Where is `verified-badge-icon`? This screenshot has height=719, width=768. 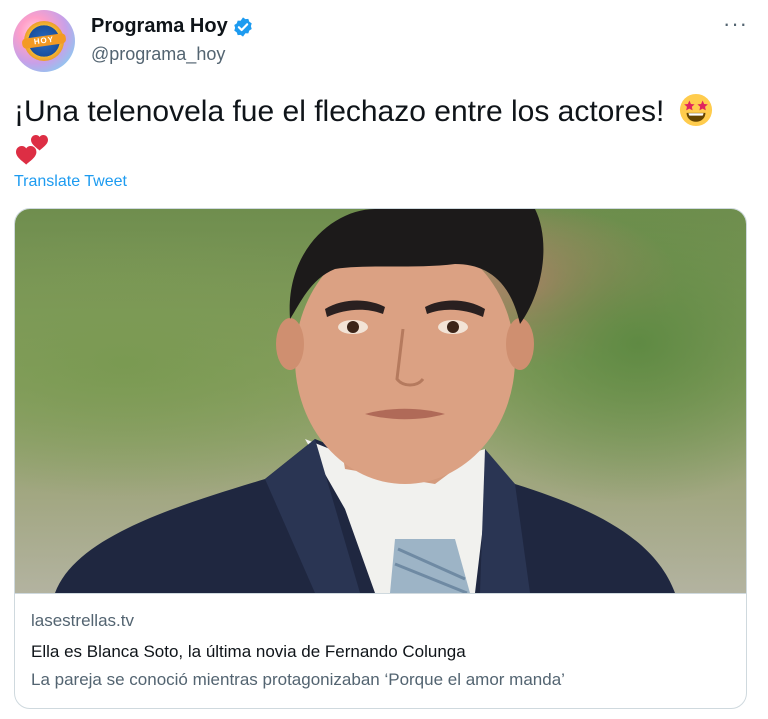
verified-badge-icon is located at coordinates (243, 27).